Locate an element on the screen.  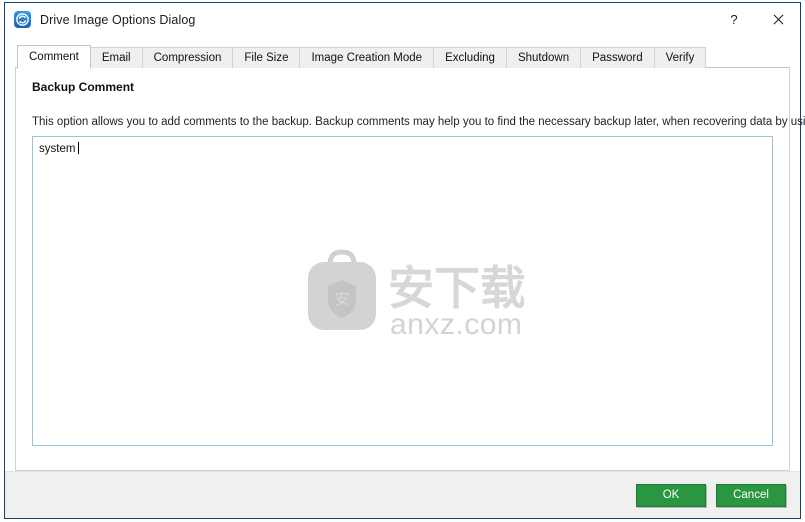
tab-email: Email is located at coordinates (116, 57).